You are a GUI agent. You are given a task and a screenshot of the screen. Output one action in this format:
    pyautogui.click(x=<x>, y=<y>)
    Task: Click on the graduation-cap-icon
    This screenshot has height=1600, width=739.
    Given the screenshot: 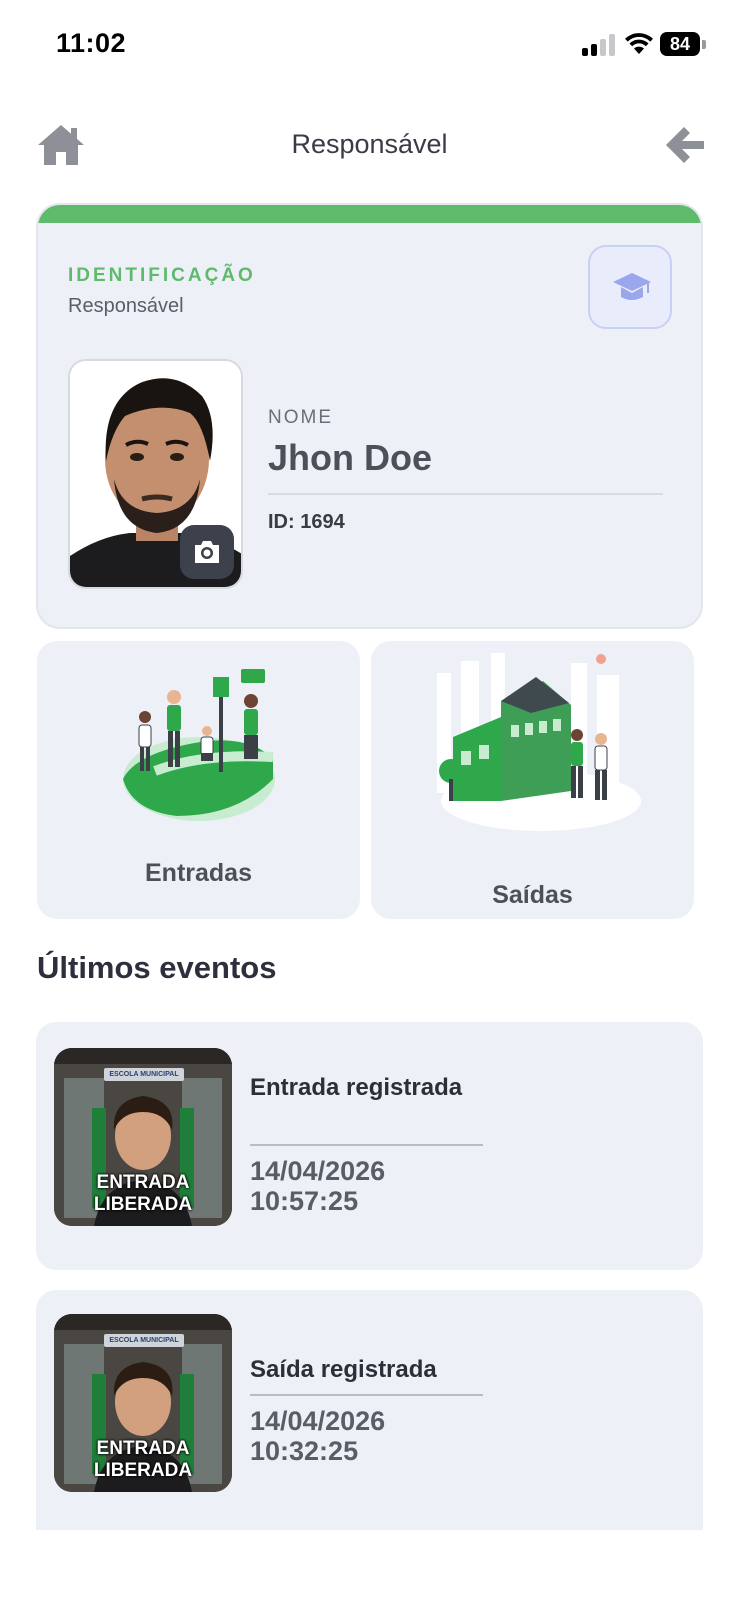 What is the action you would take?
    pyautogui.click(x=632, y=286)
    